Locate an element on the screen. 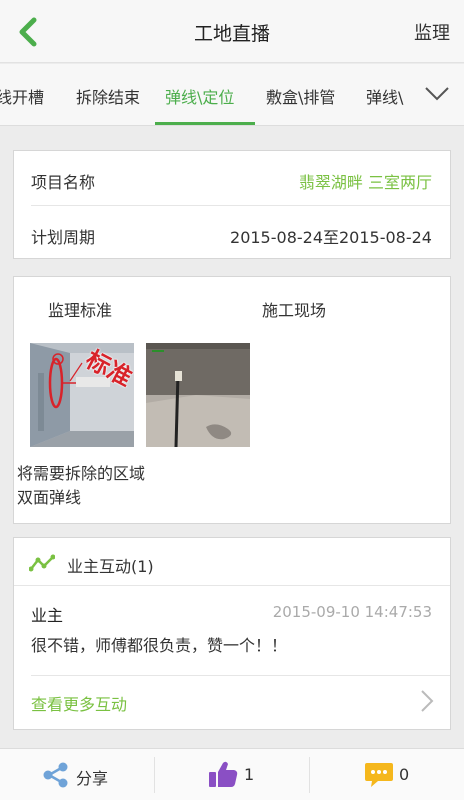 The height and width of the screenshot is (800, 464). stage-tabs: 管线开槽 拆除结束 弹线\定位 敷盒\排管 弹线\ is located at coordinates (232, 95).